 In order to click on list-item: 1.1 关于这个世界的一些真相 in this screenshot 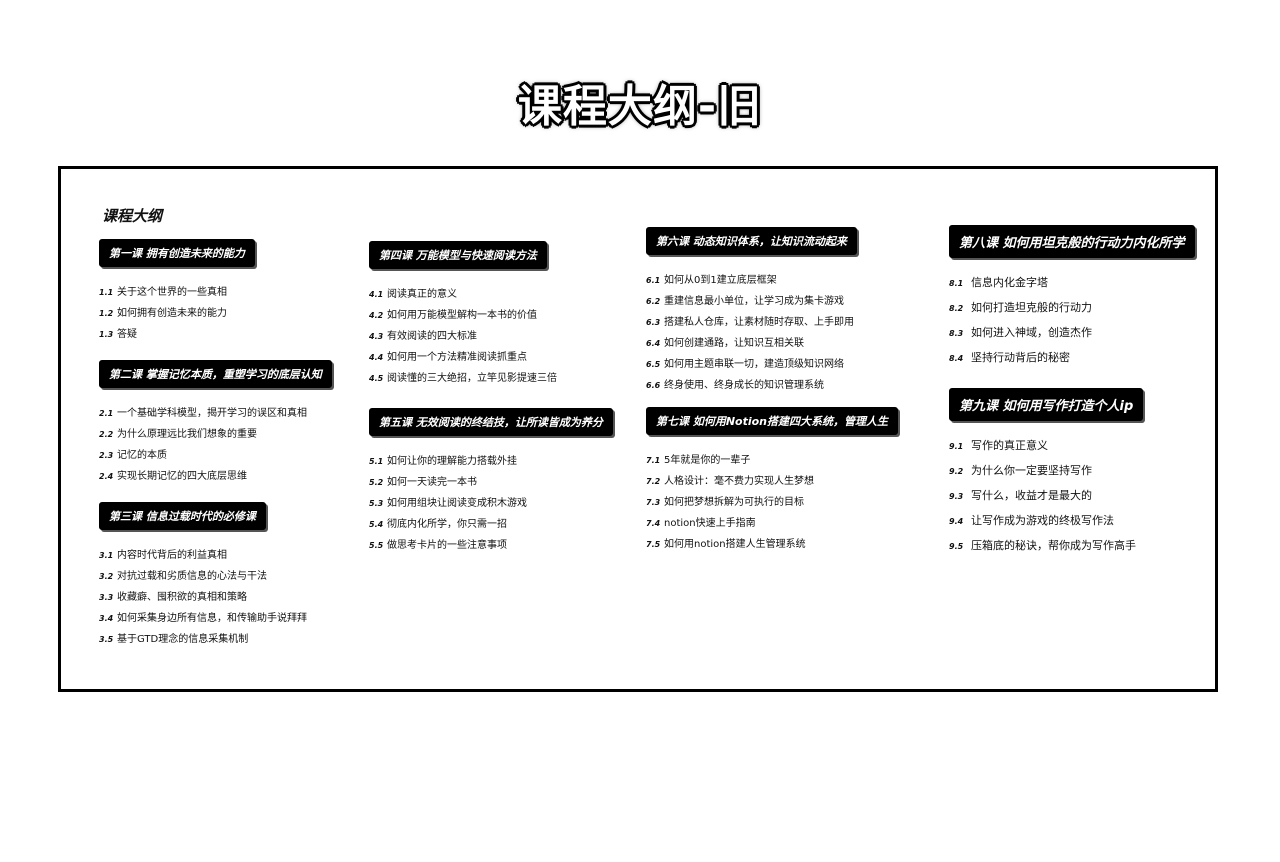, I will do `click(244, 293)`.